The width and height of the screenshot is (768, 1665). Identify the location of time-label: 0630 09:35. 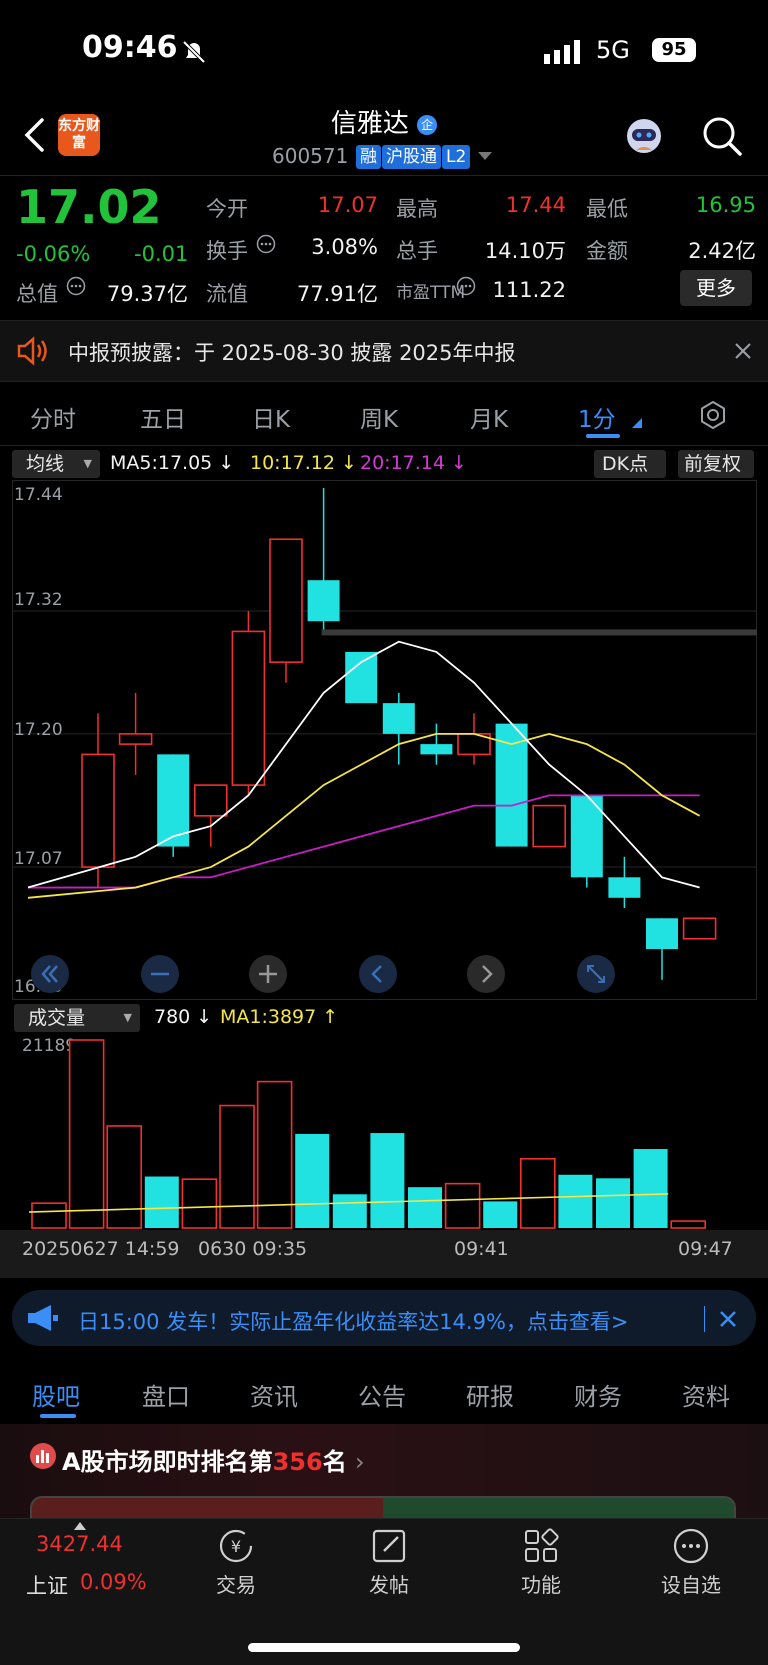
(253, 1249).